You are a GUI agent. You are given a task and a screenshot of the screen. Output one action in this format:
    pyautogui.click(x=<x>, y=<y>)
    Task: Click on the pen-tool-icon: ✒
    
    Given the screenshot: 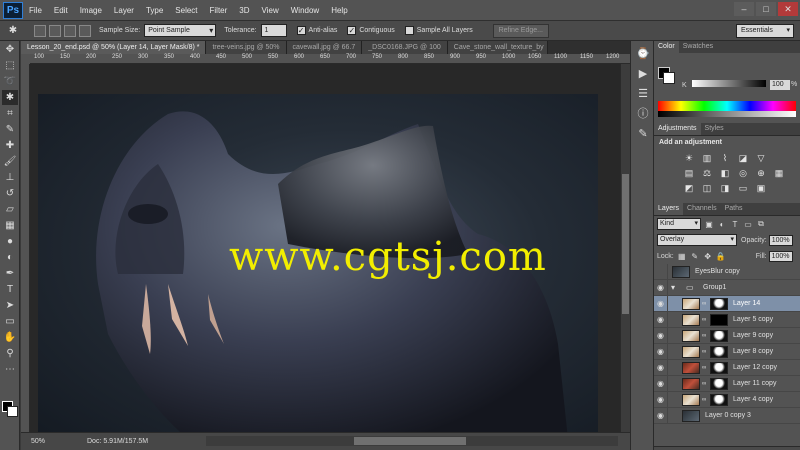 What is the action you would take?
    pyautogui.click(x=10, y=273)
    